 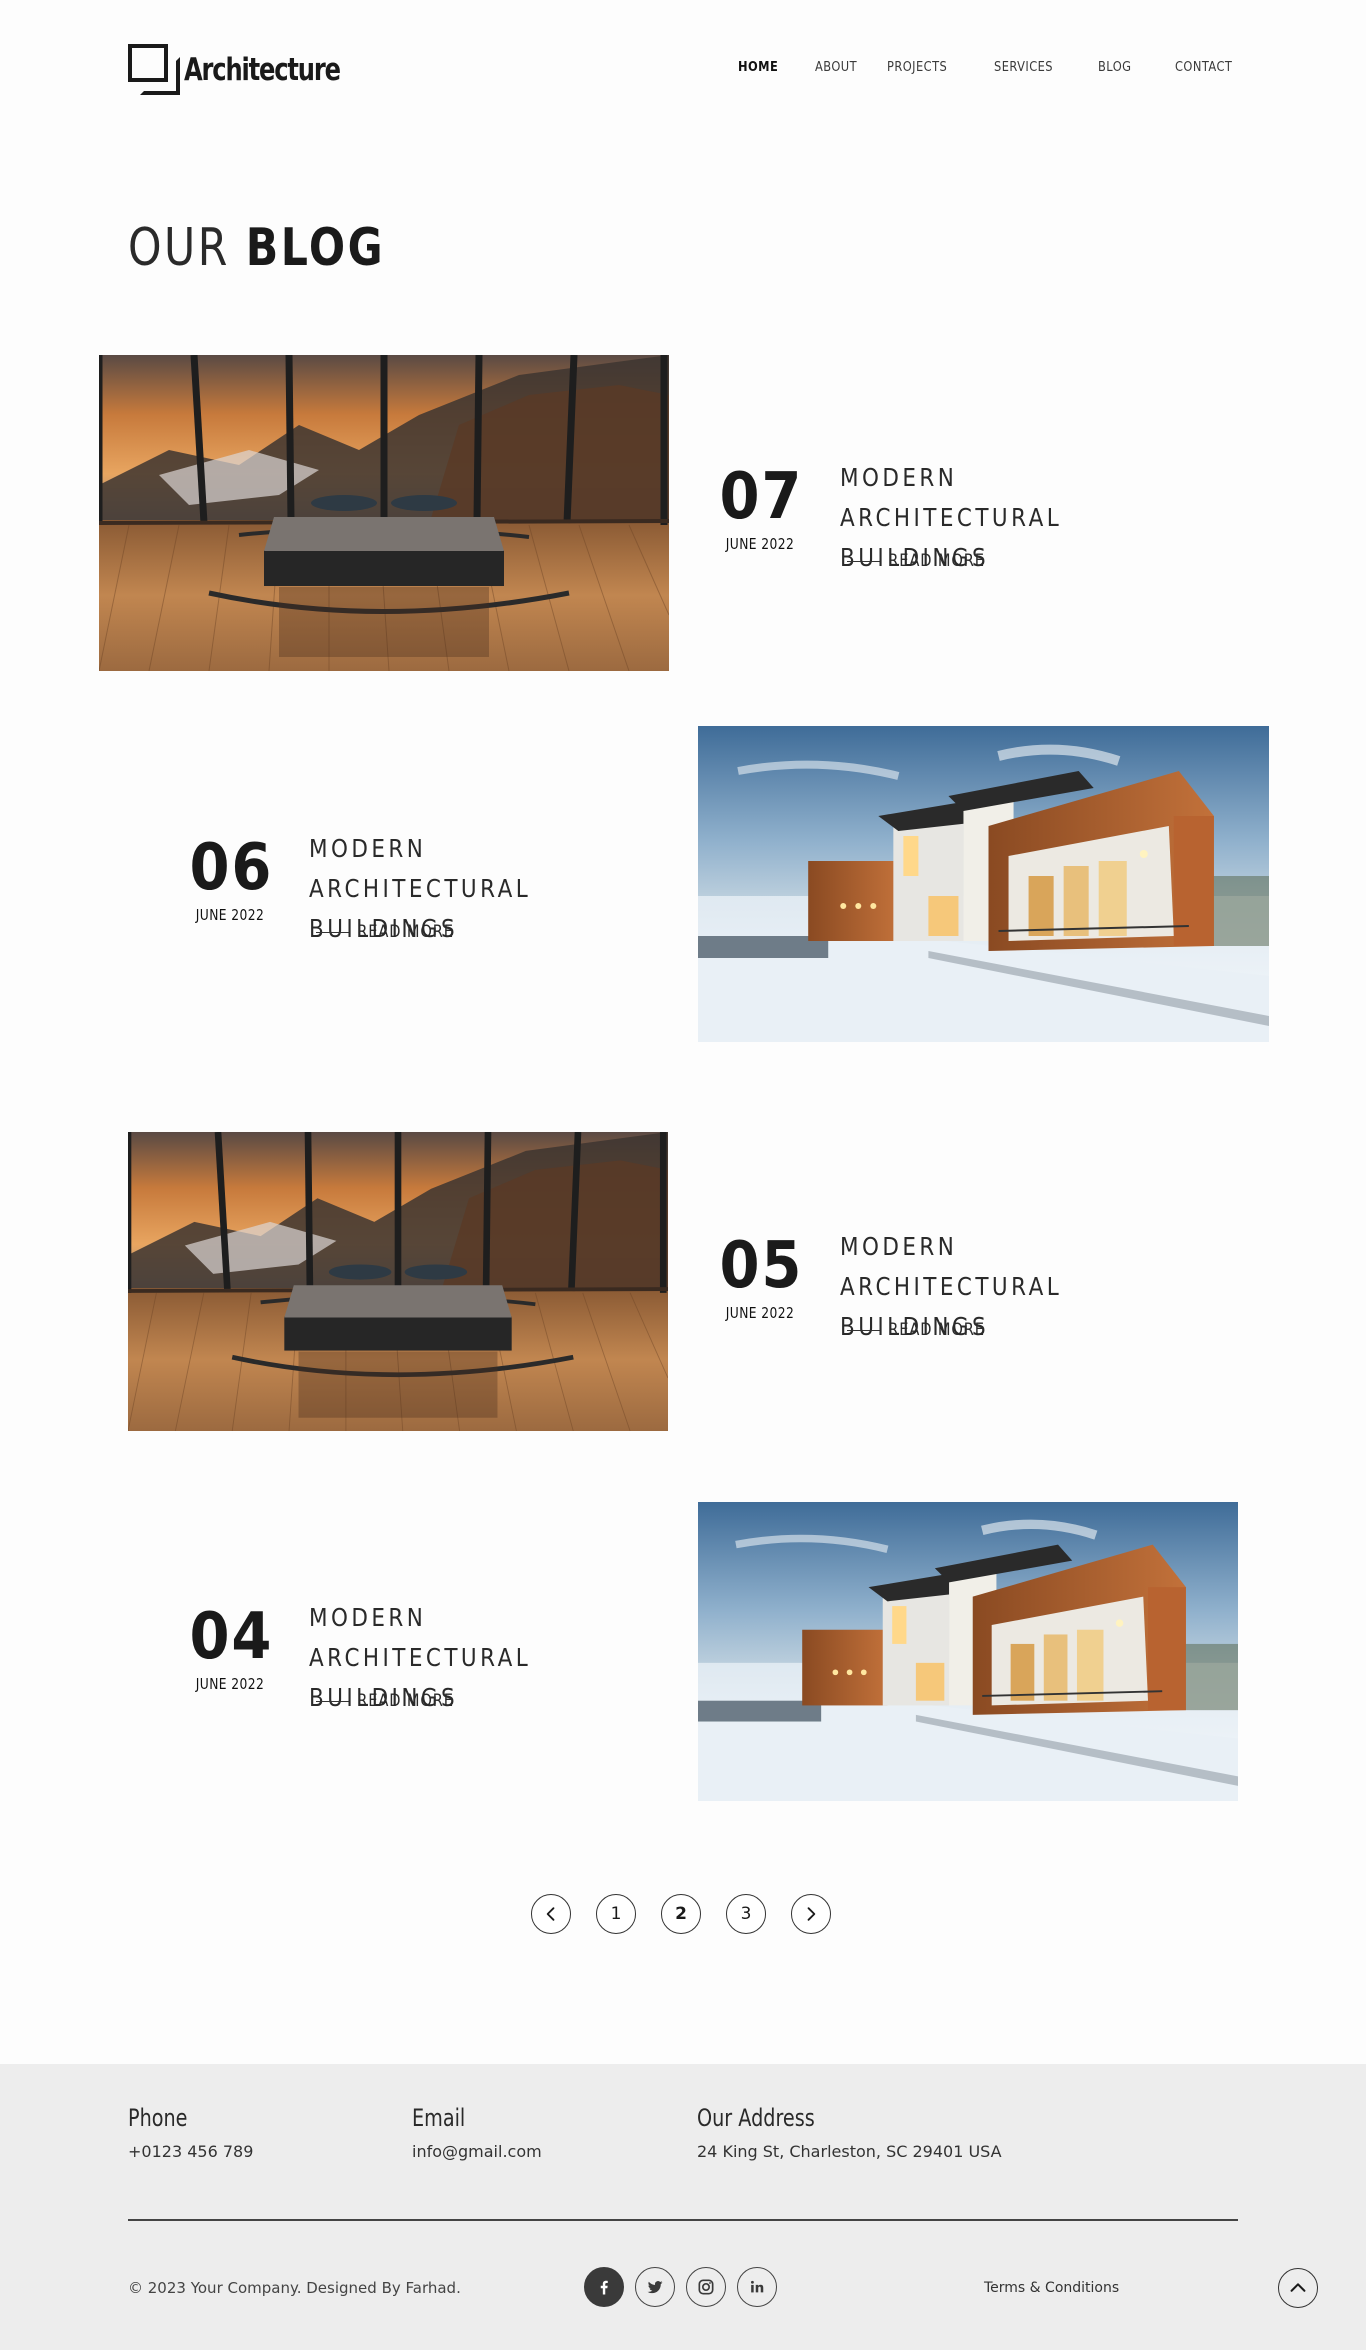 I want to click on post-4-read-more: READ MORE, so click(x=385, y=1701).